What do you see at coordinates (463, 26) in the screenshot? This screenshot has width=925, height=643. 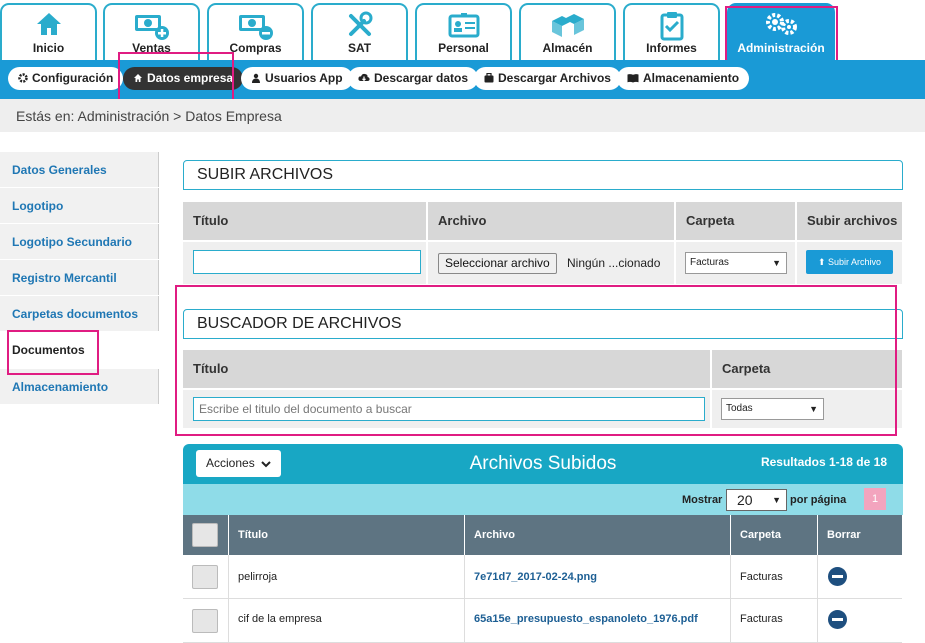 I see `id-card-icon` at bounding box center [463, 26].